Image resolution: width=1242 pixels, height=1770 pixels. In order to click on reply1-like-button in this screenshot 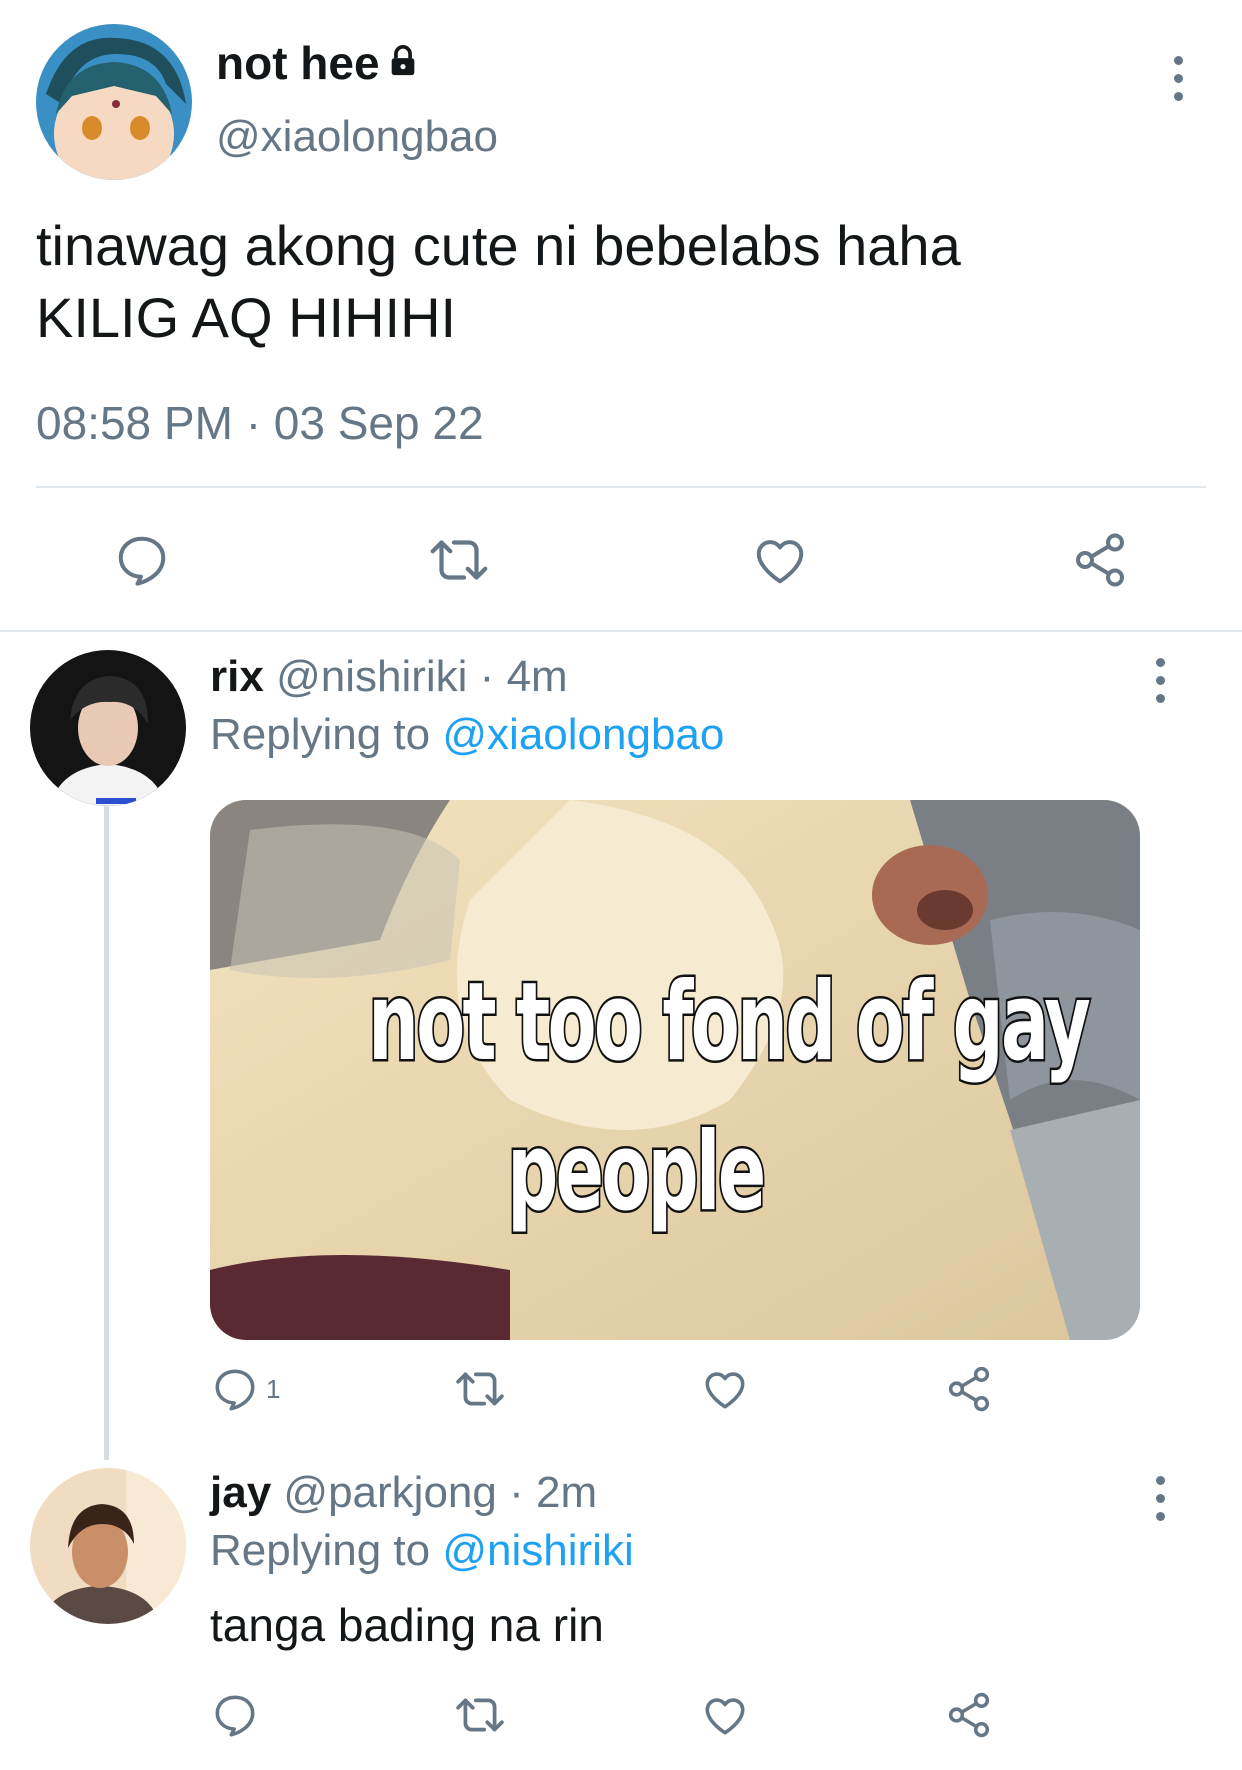, I will do `click(725, 1389)`.